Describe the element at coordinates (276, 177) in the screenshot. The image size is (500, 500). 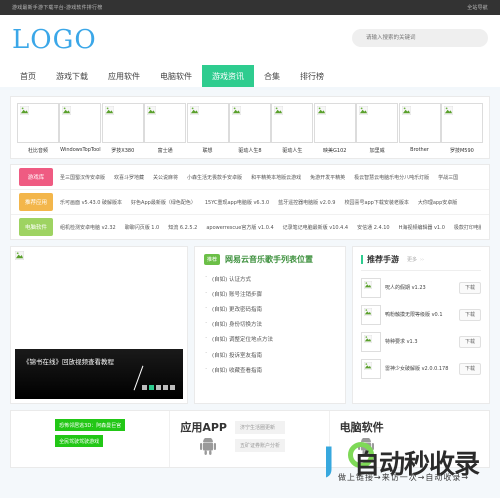
I see `category-link: 和平精英本地版云游戏` at that location.